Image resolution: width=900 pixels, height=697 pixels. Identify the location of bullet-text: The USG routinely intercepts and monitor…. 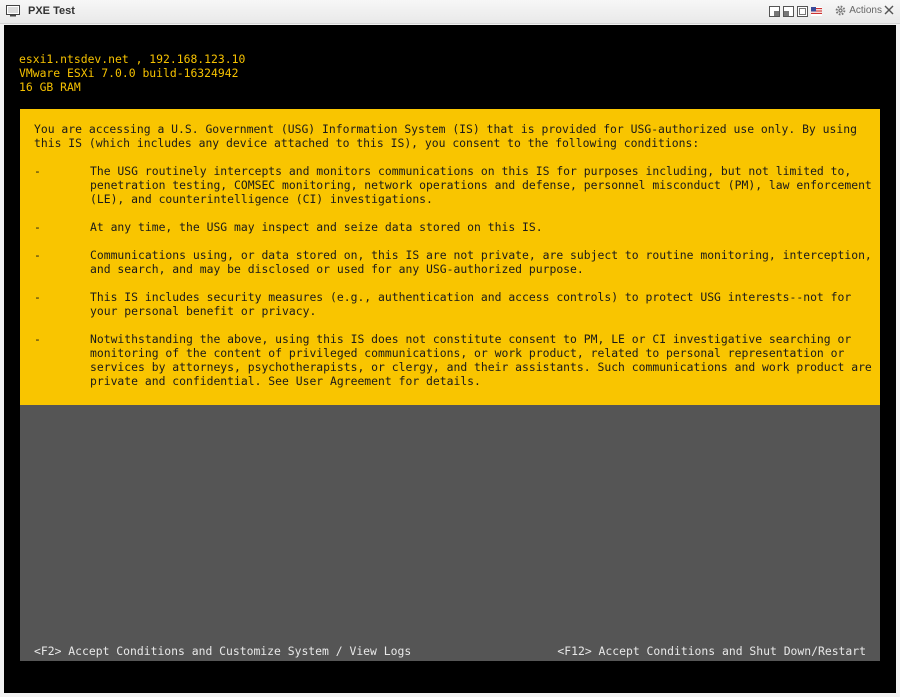
(484, 185).